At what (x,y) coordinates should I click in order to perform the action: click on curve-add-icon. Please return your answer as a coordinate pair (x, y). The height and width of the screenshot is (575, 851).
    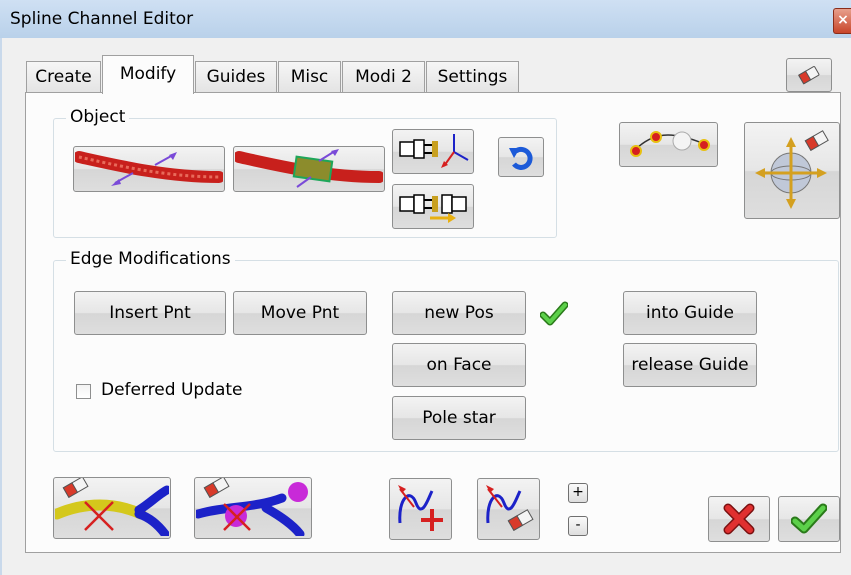
    Looking at the image, I should click on (420, 508).